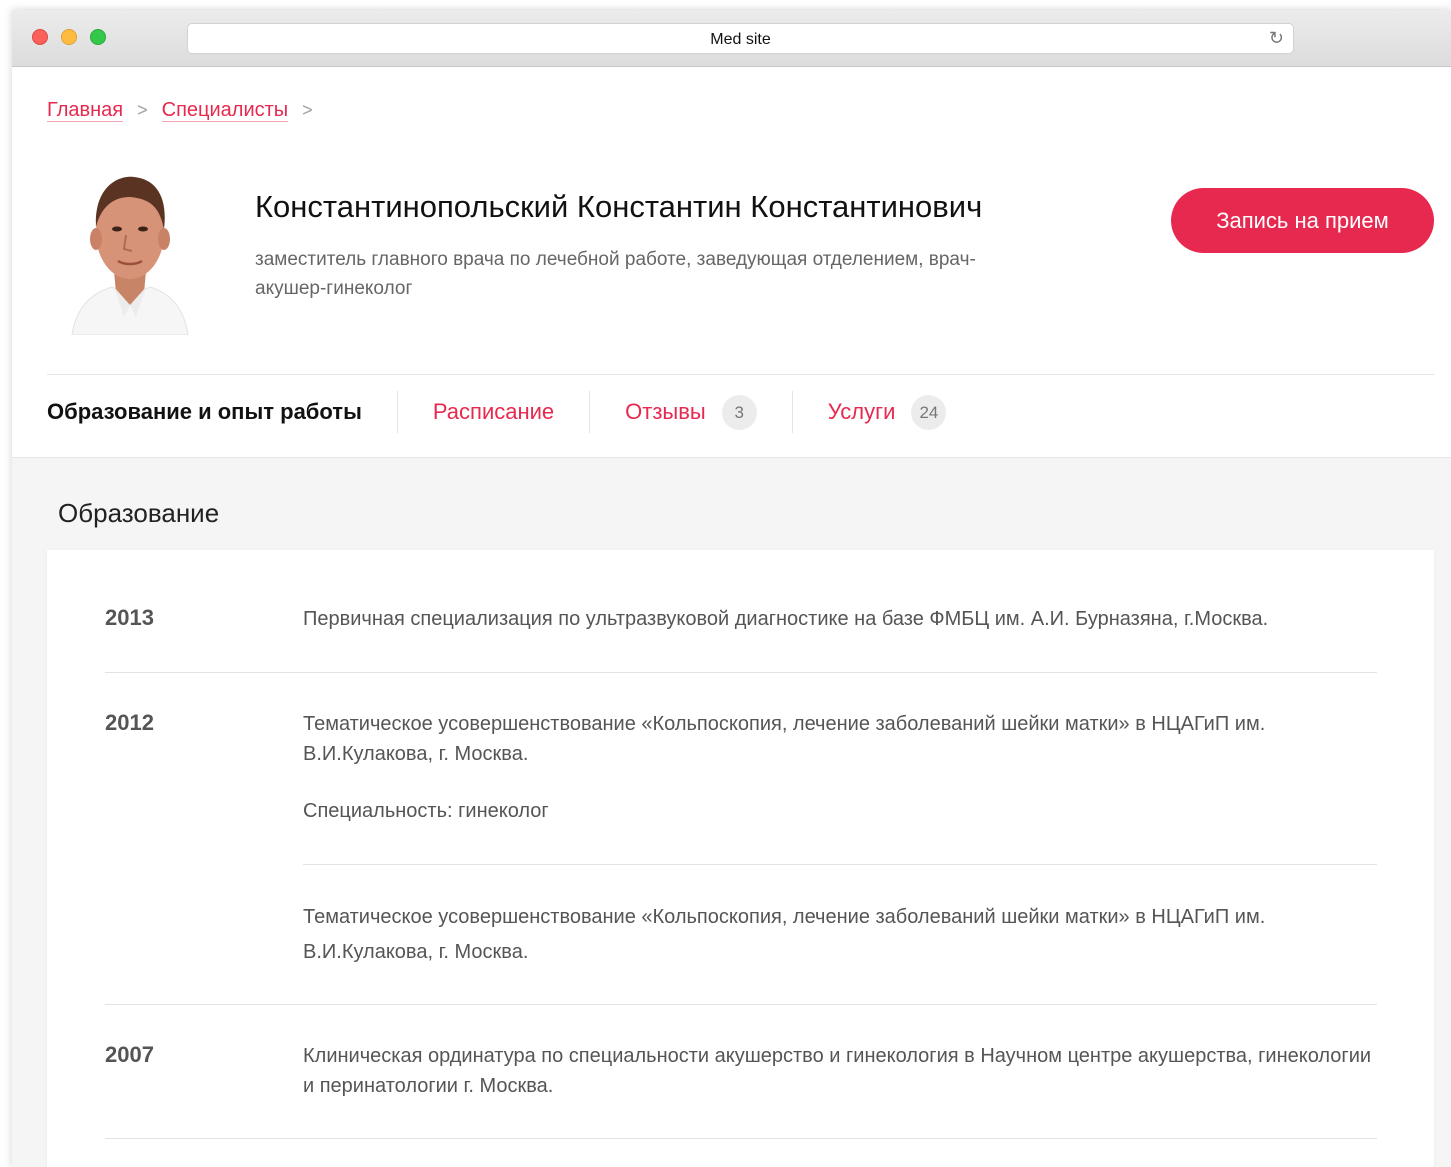 The width and height of the screenshot is (1451, 1167). Describe the element at coordinates (98, 37) in the screenshot. I see `zoom-window-button` at that location.